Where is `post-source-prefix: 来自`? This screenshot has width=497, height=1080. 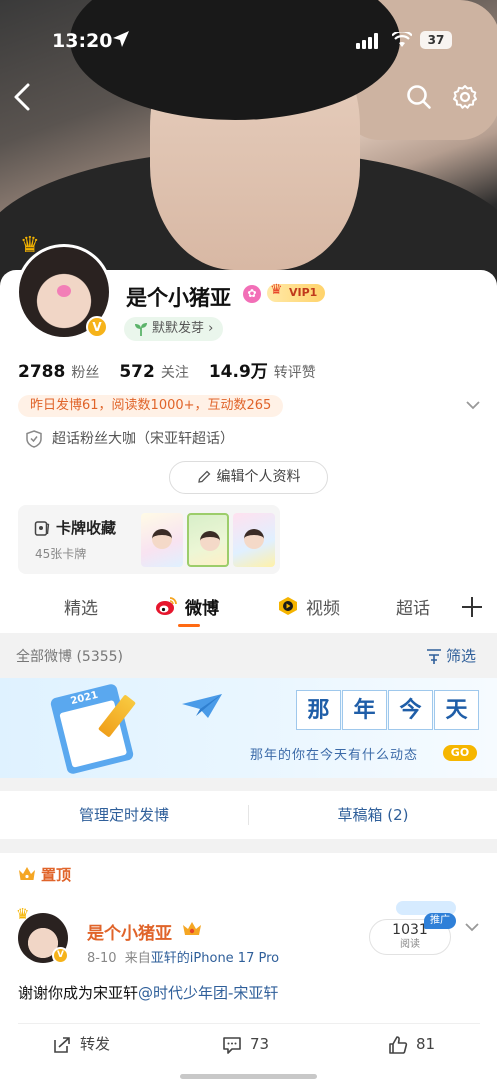
post-source-prefix: 来自 is located at coordinates (137, 958).